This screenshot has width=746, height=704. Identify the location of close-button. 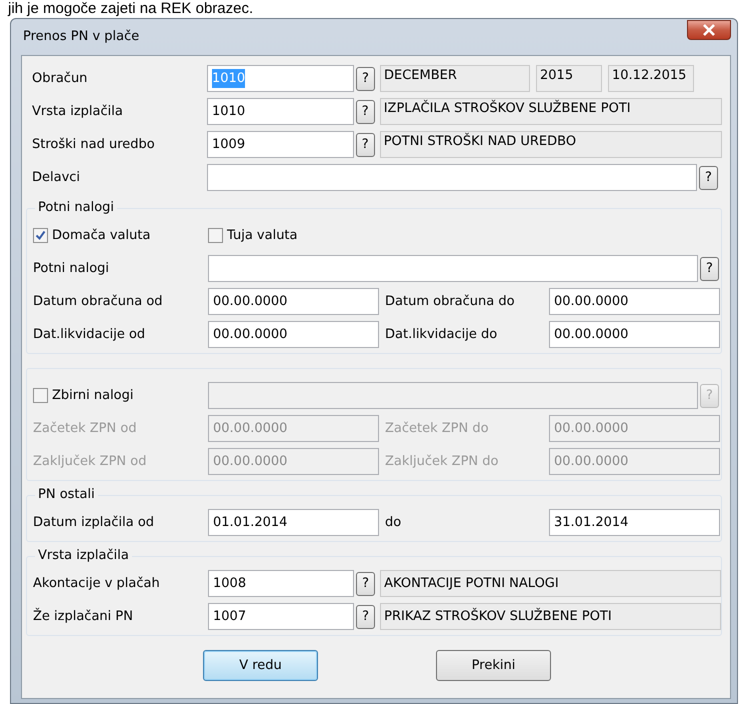
(709, 30).